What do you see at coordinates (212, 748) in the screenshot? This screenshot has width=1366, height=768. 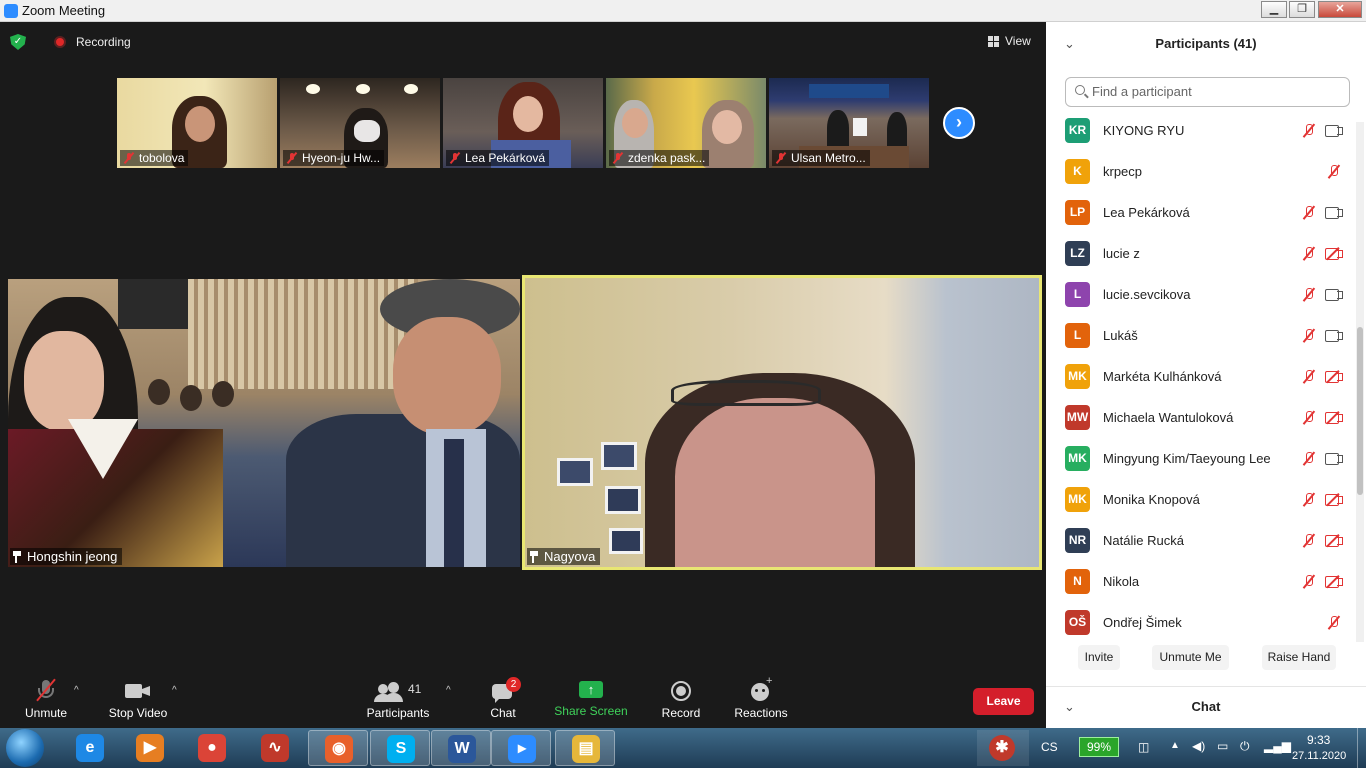 I see `taskbar-chrome-button: ●` at bounding box center [212, 748].